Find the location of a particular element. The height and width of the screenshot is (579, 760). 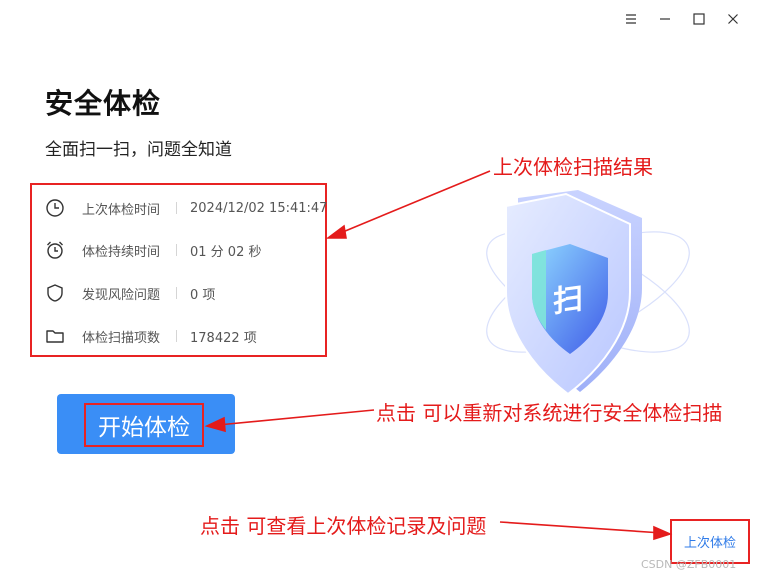

info-value: 178422 项 is located at coordinates (223, 338).